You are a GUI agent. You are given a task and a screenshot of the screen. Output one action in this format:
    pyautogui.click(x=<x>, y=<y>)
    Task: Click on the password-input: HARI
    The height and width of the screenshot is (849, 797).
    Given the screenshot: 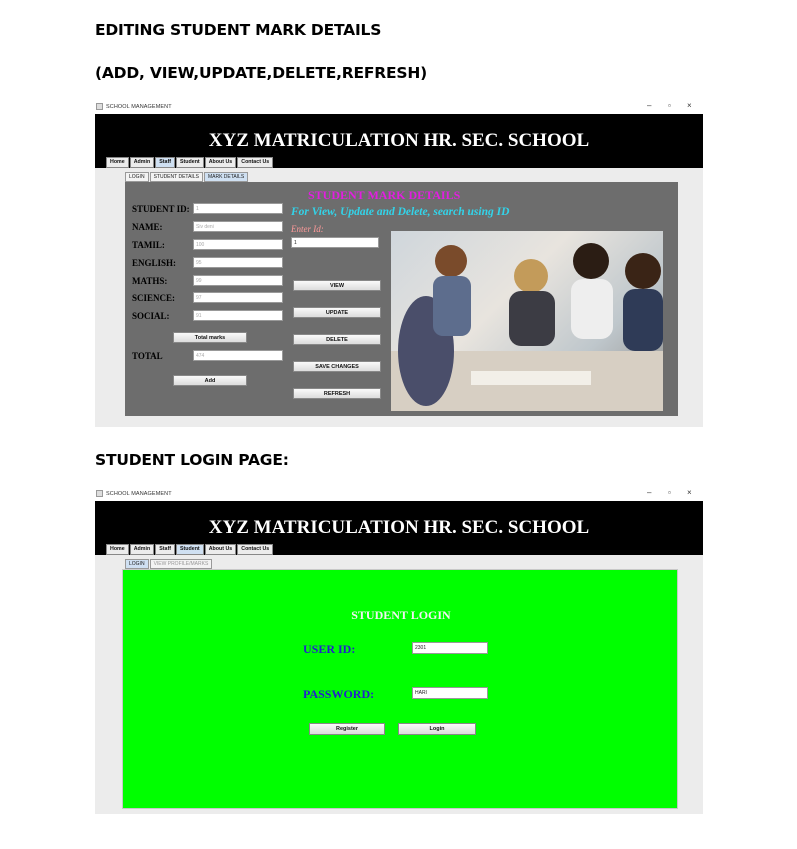 What is the action you would take?
    pyautogui.click(x=450, y=693)
    